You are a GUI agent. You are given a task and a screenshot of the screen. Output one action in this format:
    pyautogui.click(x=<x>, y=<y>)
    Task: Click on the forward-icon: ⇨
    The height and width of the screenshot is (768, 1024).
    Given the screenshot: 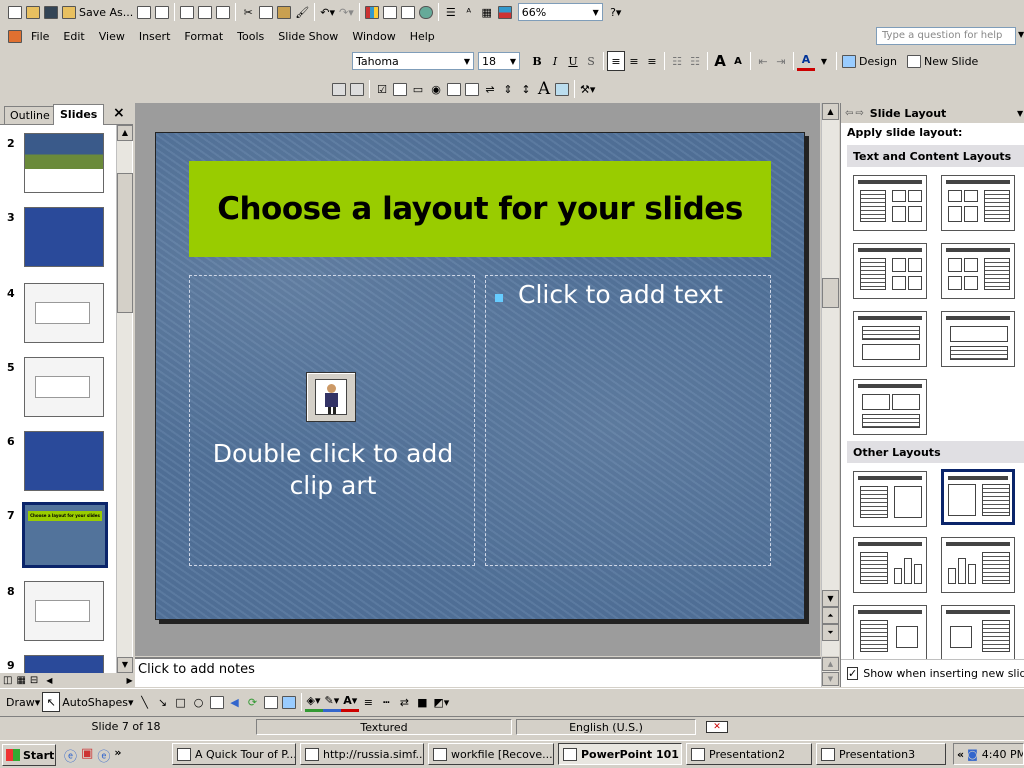 What is the action you would take?
    pyautogui.click(x=859, y=113)
    